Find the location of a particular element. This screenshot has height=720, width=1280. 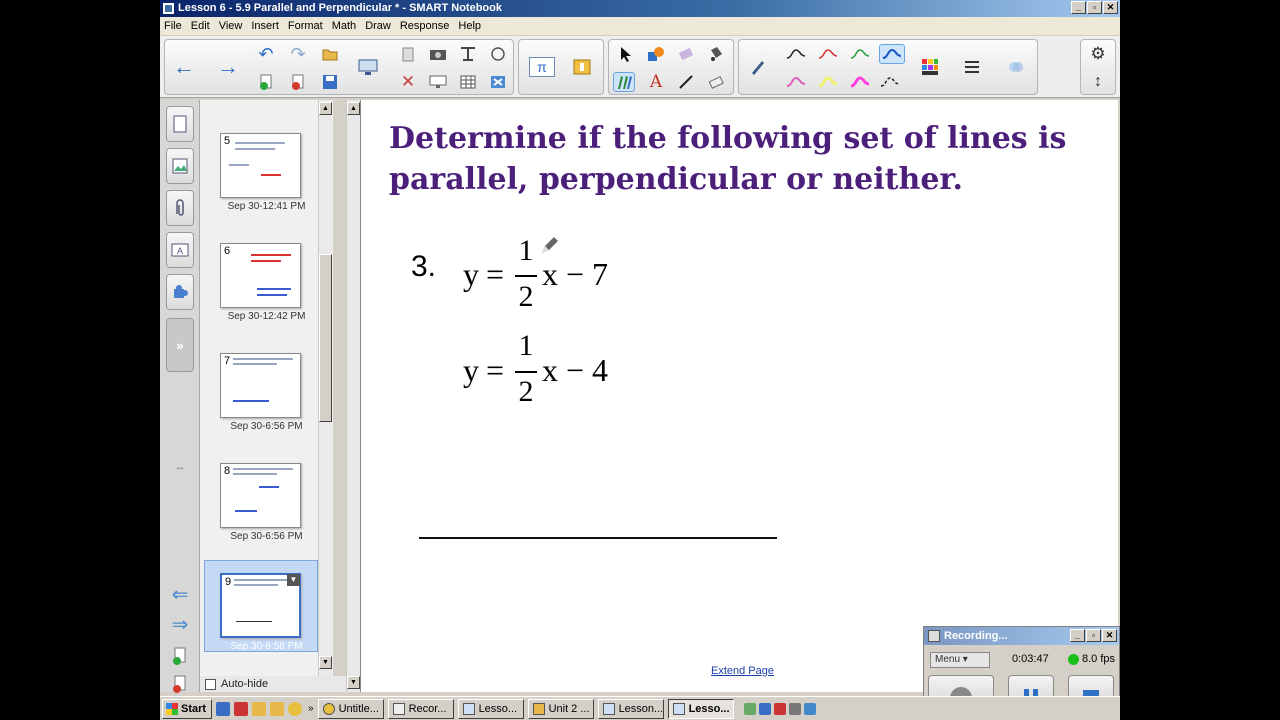

quicklaunch-chrome-icon is located at coordinates (295, 708).